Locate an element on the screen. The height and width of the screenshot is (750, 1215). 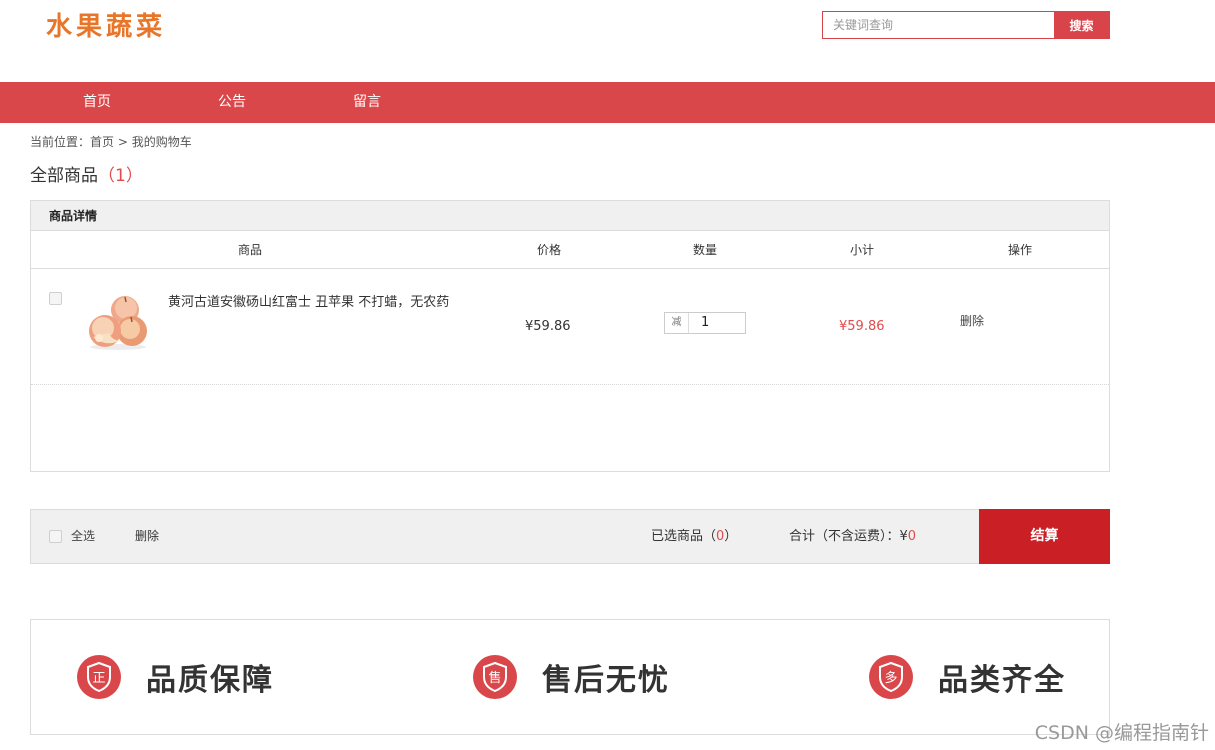
after-sales-icon-glyph: 售 is located at coordinates (494, 678).